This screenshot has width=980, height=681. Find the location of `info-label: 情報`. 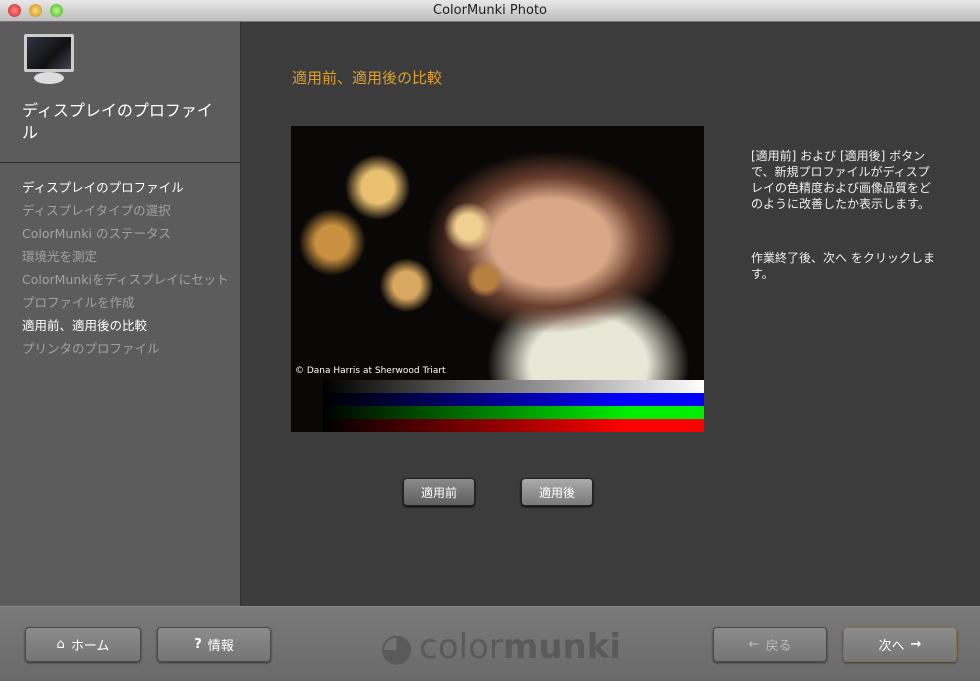

info-label: 情報 is located at coordinates (220, 646).